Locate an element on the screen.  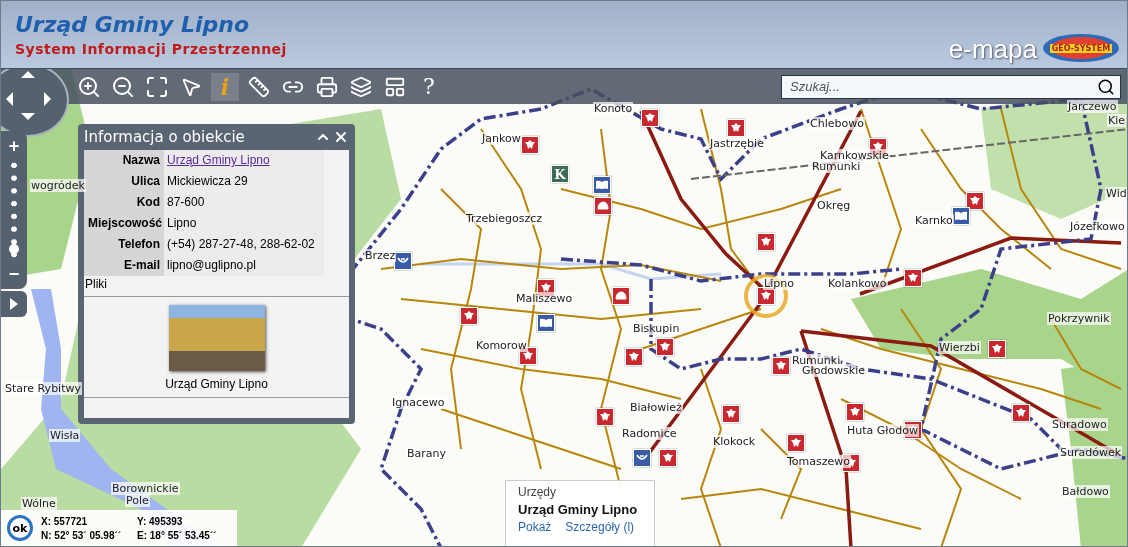
full-extent-icon is located at coordinates (157, 86).